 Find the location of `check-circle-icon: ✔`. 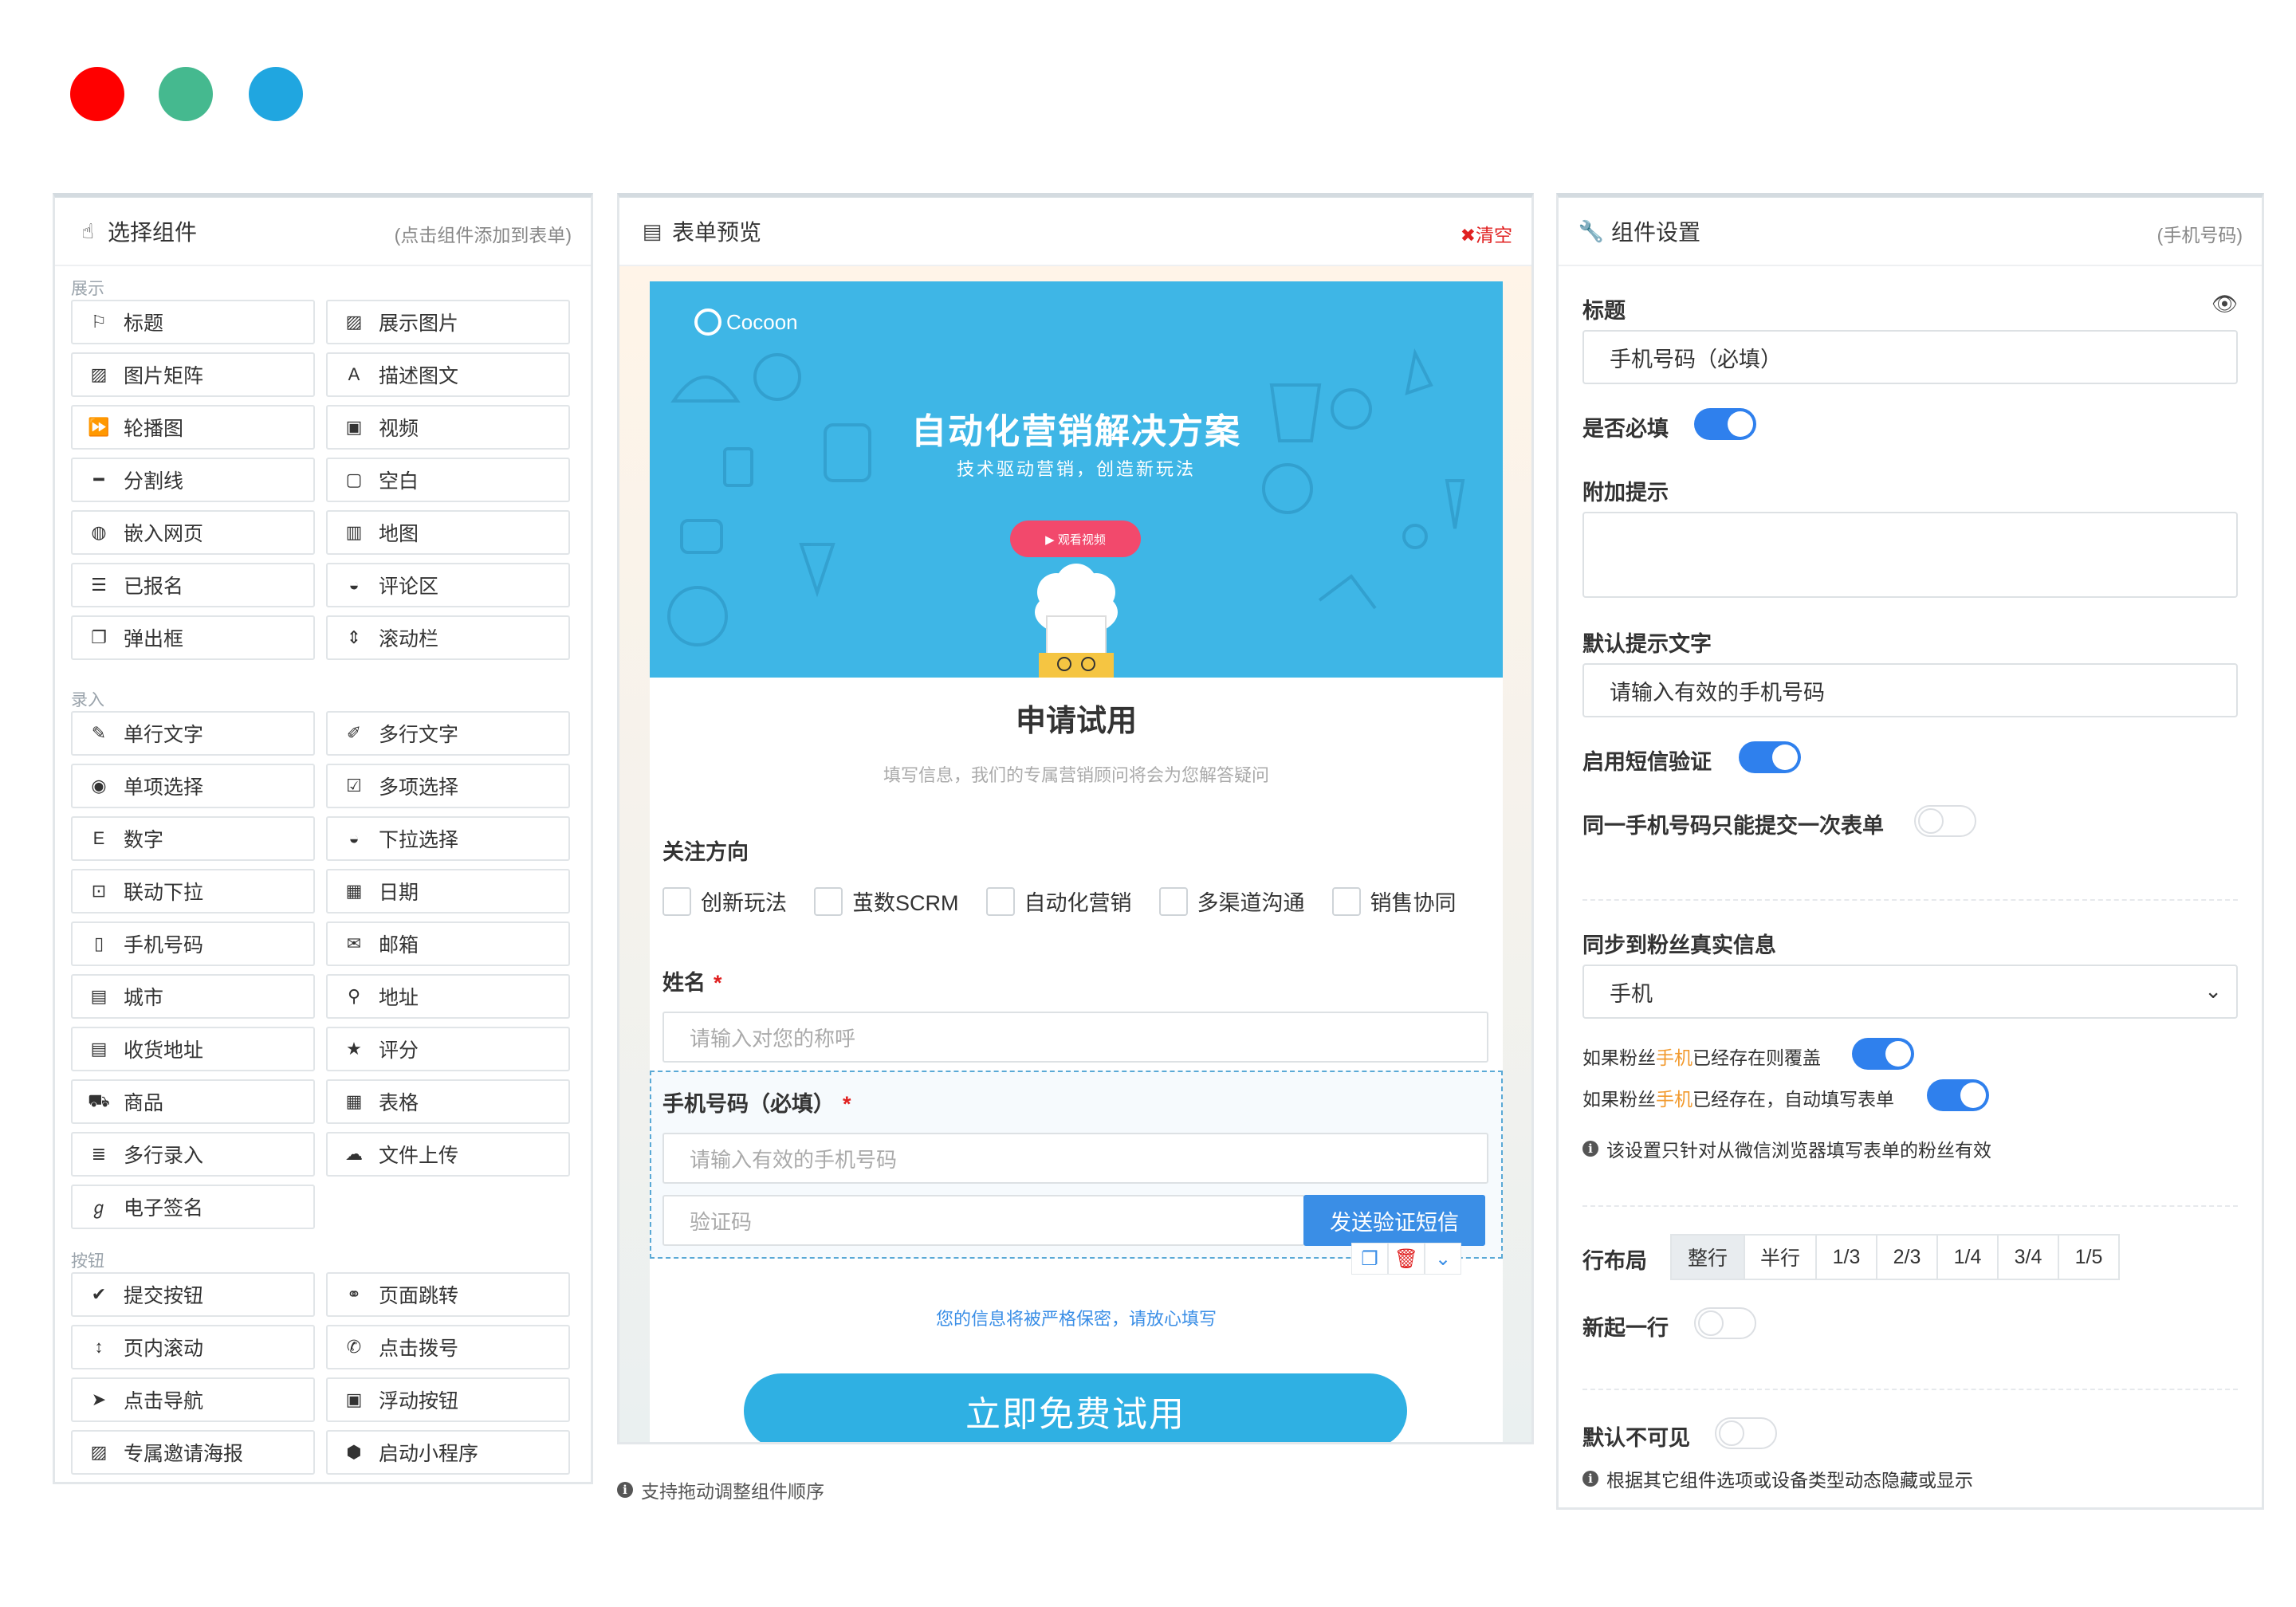

check-circle-icon: ✔ is located at coordinates (99, 1294).